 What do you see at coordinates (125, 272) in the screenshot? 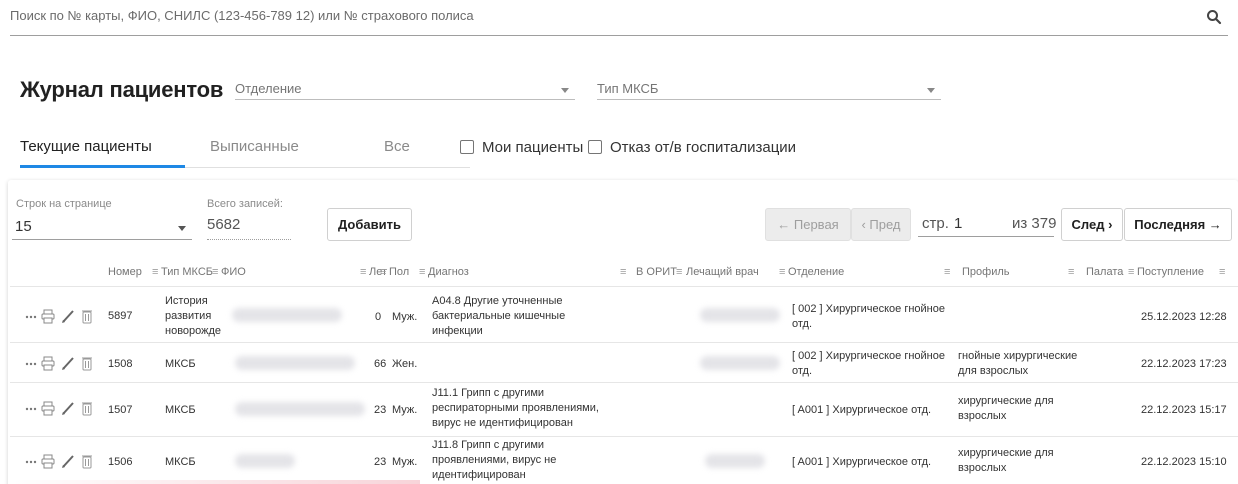
I see `col-number: Номер` at bounding box center [125, 272].